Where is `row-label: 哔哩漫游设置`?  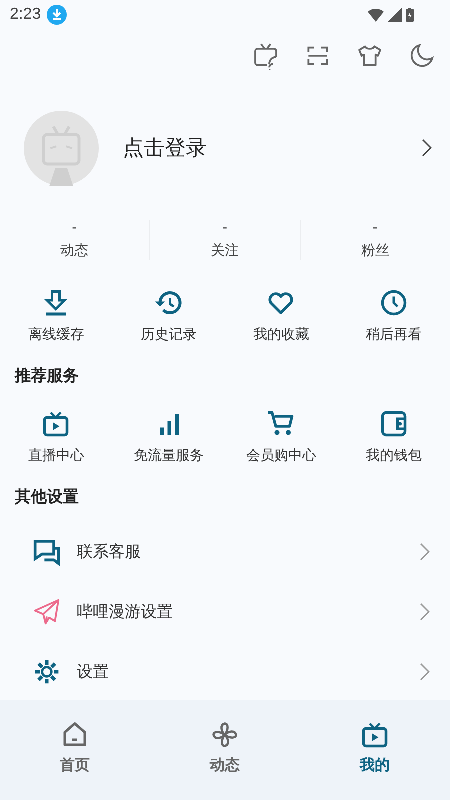
row-label: 哔哩漫游设置 is located at coordinates (125, 612).